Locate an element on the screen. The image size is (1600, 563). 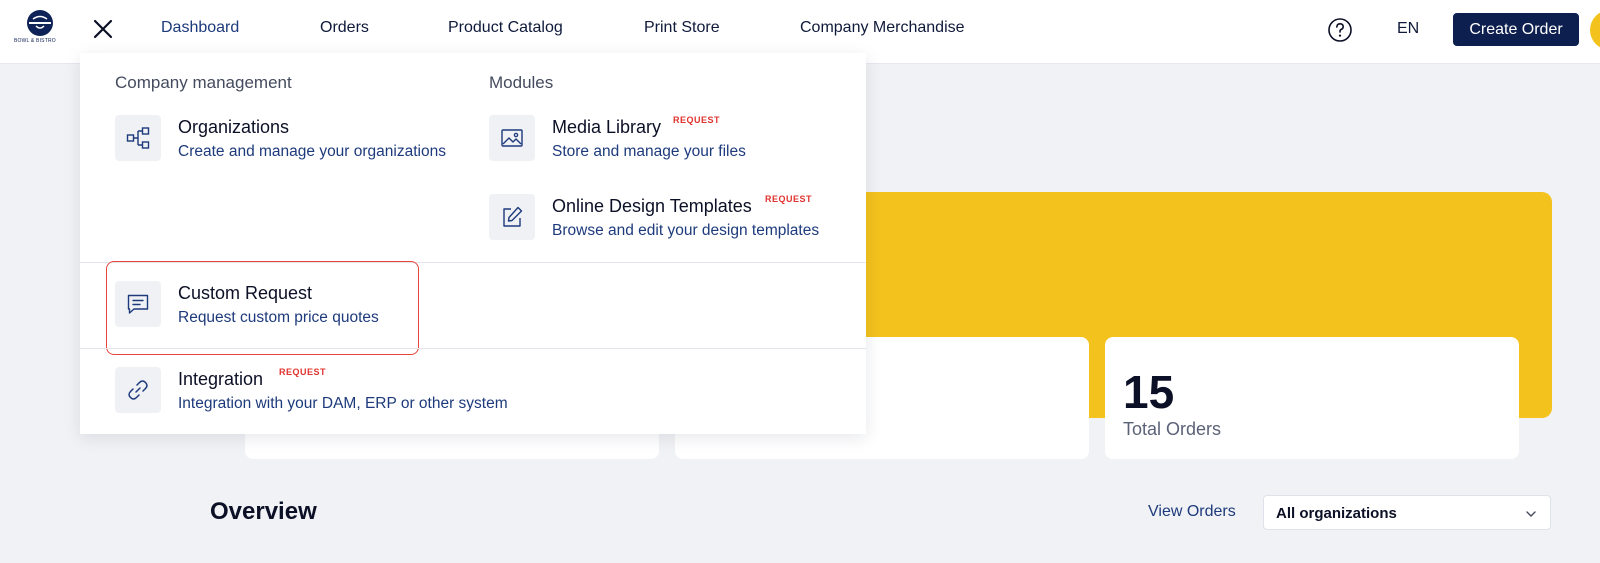
image-icon is located at coordinates (512, 138).